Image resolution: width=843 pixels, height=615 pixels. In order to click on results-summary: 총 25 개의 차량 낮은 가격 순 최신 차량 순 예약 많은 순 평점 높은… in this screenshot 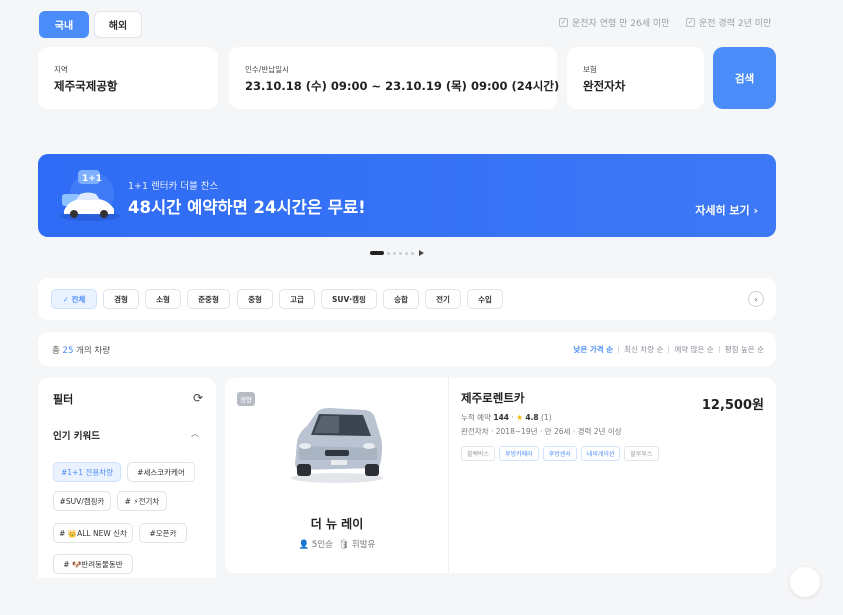, I will do `click(407, 349)`.